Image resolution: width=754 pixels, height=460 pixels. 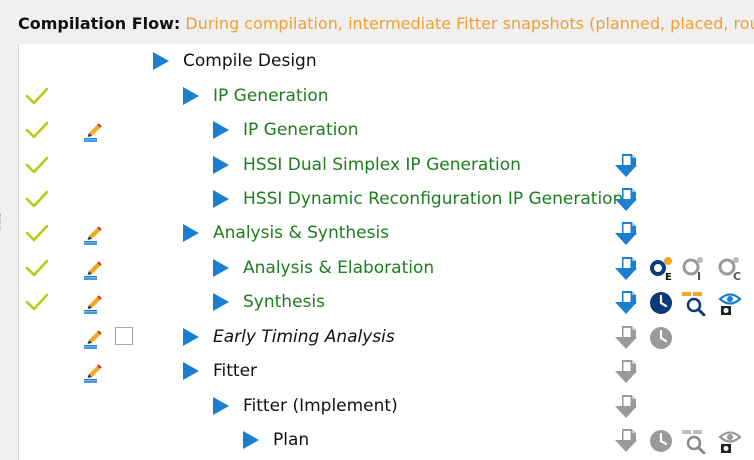 I want to click on task-label: Fitter (Implement), so click(x=320, y=406).